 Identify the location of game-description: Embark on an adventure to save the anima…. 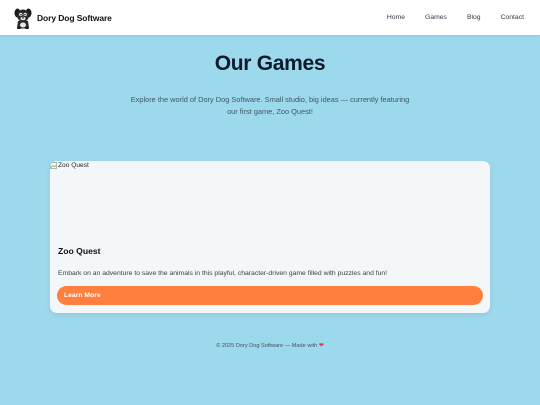
(223, 273).